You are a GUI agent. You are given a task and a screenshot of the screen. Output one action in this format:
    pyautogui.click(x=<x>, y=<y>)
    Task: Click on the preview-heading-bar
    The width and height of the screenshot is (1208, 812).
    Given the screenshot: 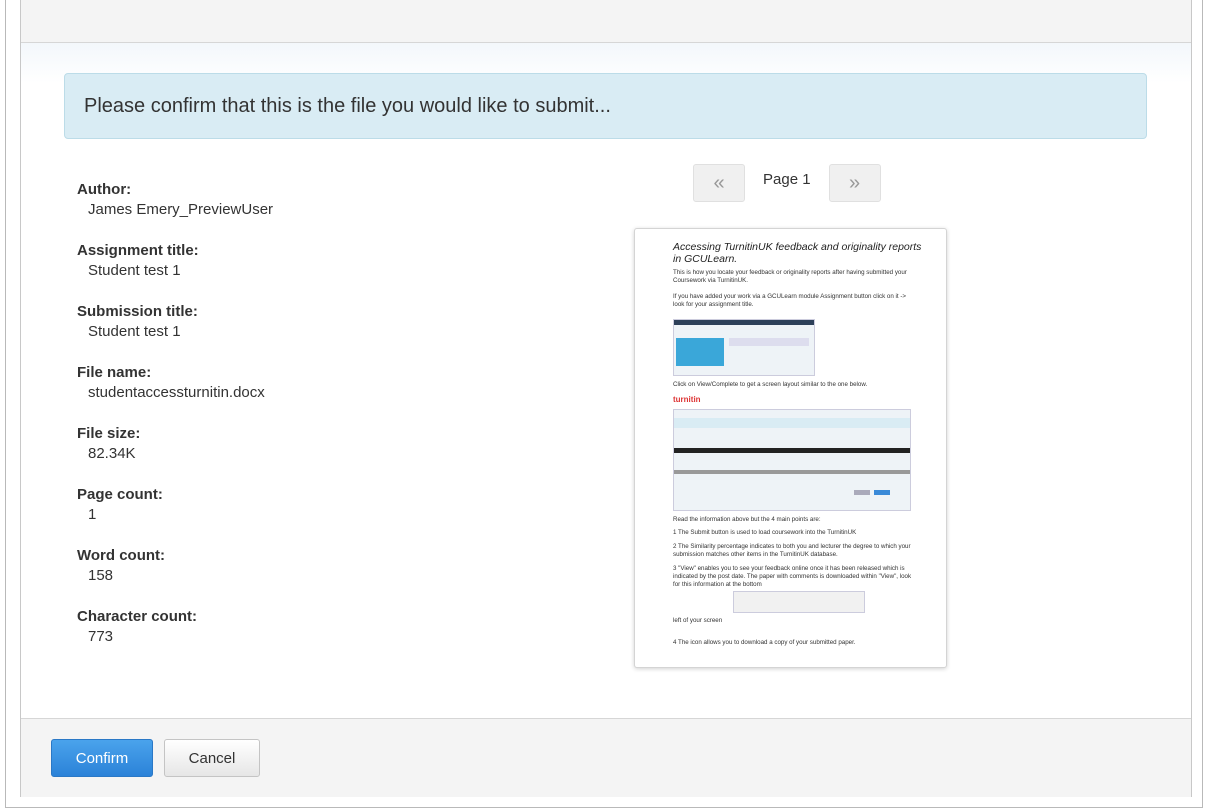 What is the action you would take?
    pyautogui.click(x=769, y=342)
    